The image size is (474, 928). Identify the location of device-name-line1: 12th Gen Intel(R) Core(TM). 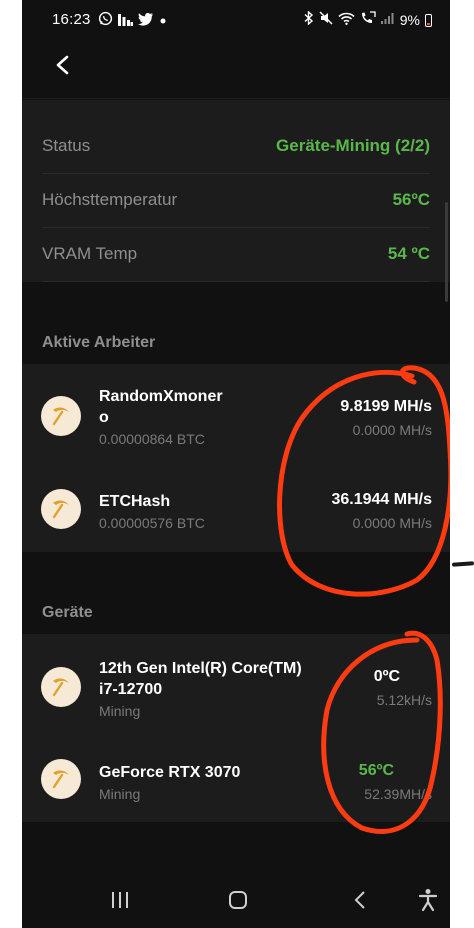
(200, 668).